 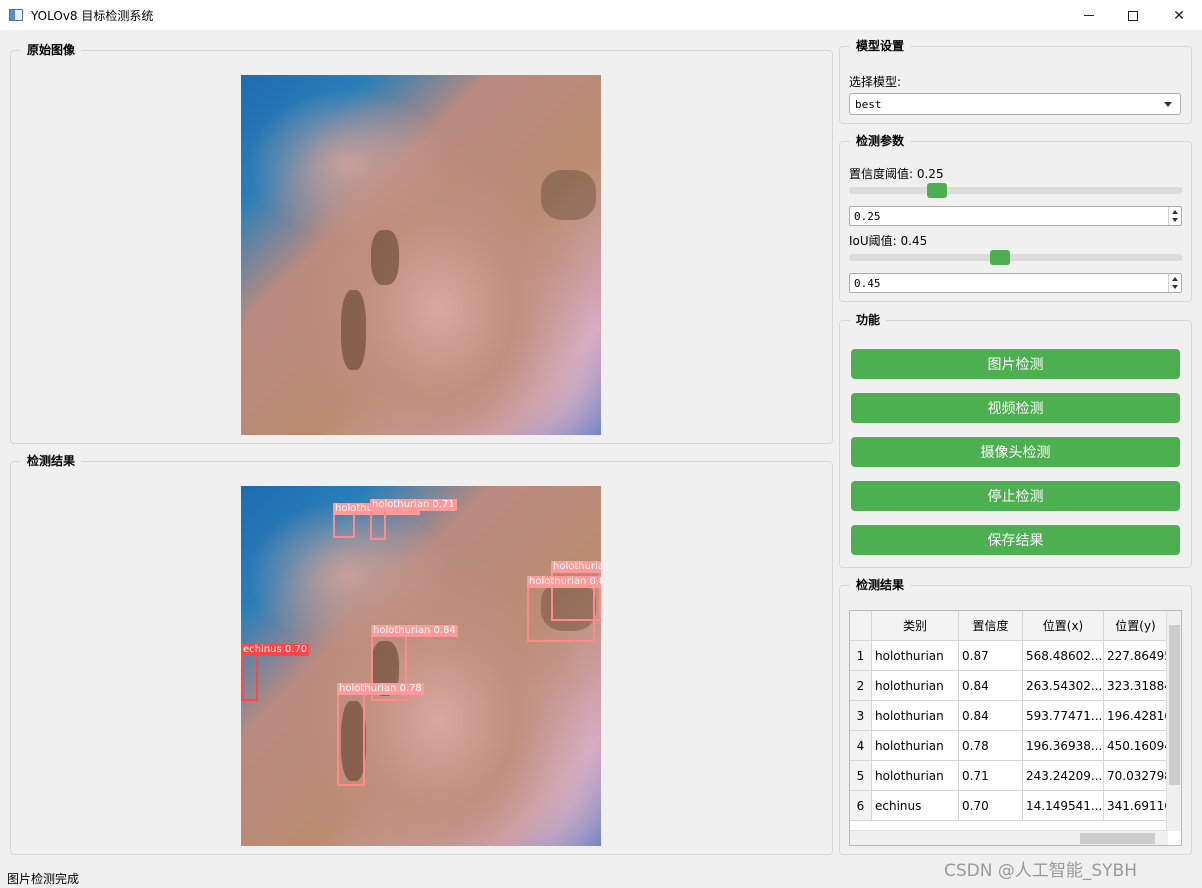 I want to click on detection-box, so click(x=351, y=736).